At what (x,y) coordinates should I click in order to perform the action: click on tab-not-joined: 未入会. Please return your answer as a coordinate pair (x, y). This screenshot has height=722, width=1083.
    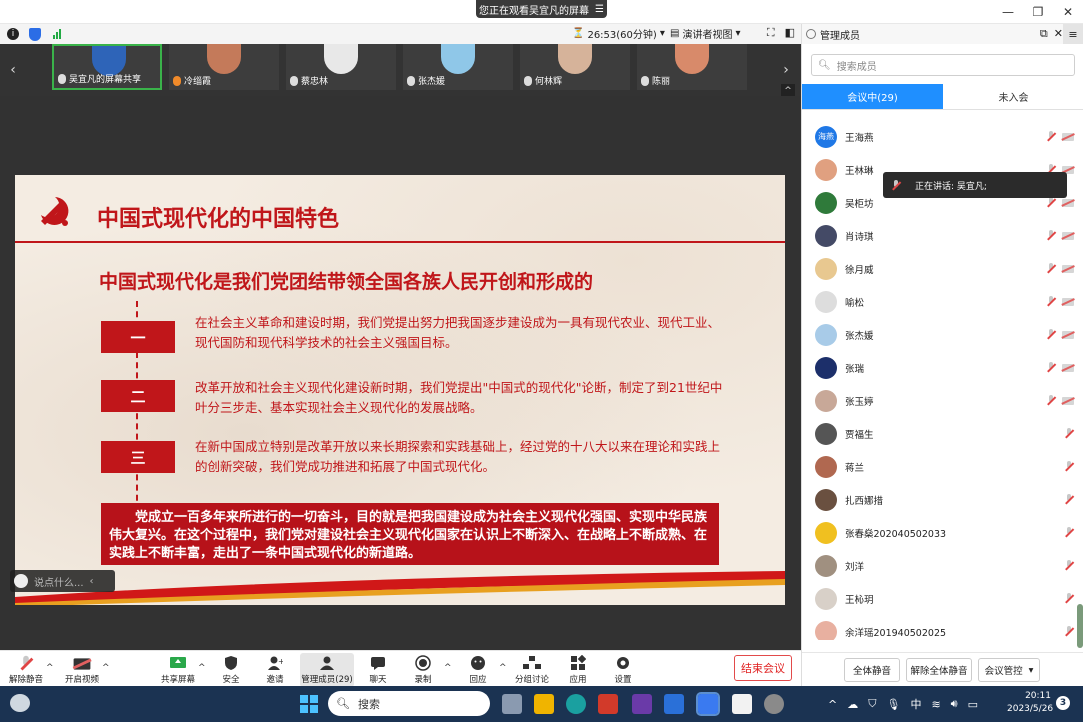
    Looking at the image, I should click on (1013, 97).